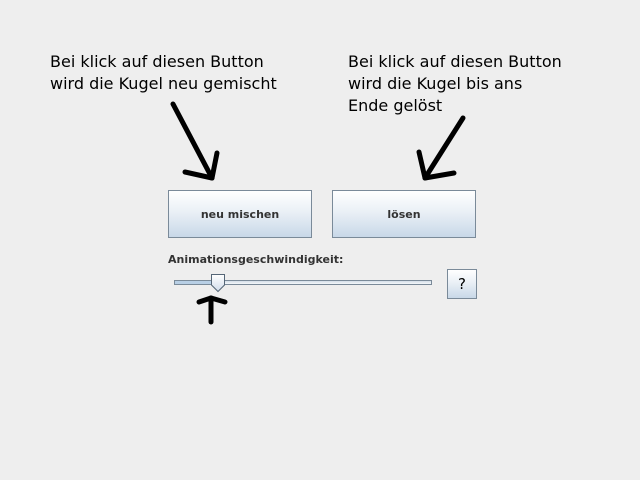  What do you see at coordinates (435, 83) in the screenshot?
I see `solve-annotation-line: wird die Kugel bis ans` at bounding box center [435, 83].